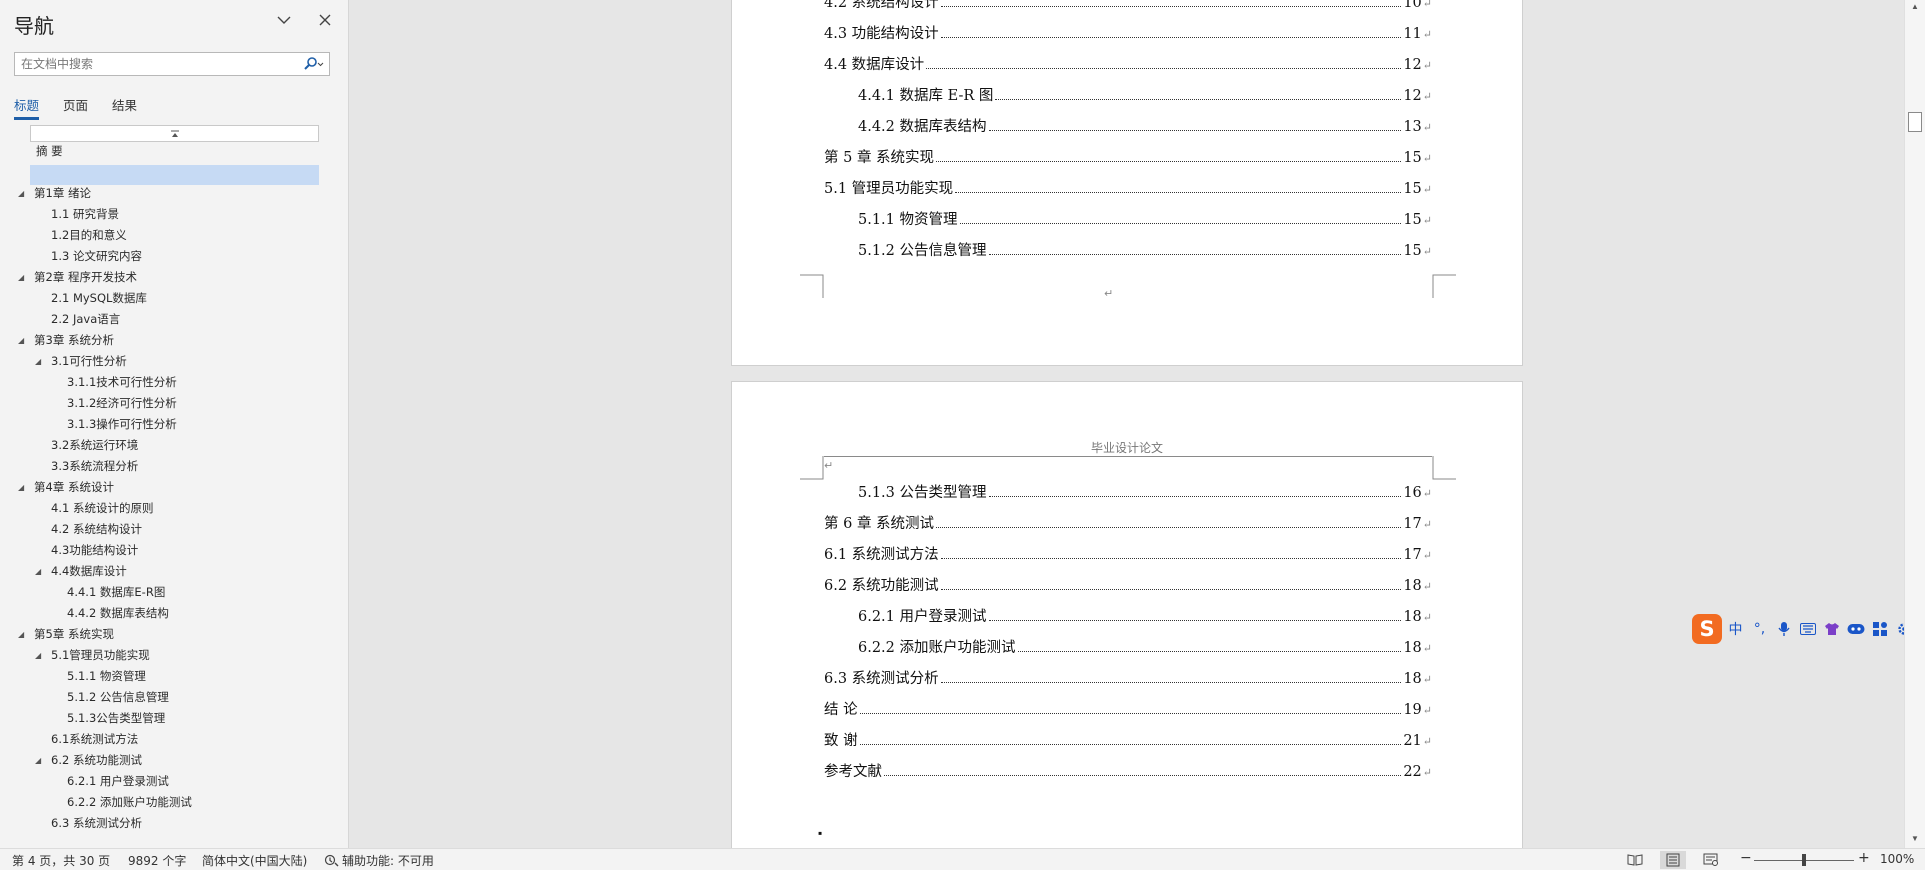  I want to click on tree-item: 6.2.1 用户登录测试, so click(174, 781).